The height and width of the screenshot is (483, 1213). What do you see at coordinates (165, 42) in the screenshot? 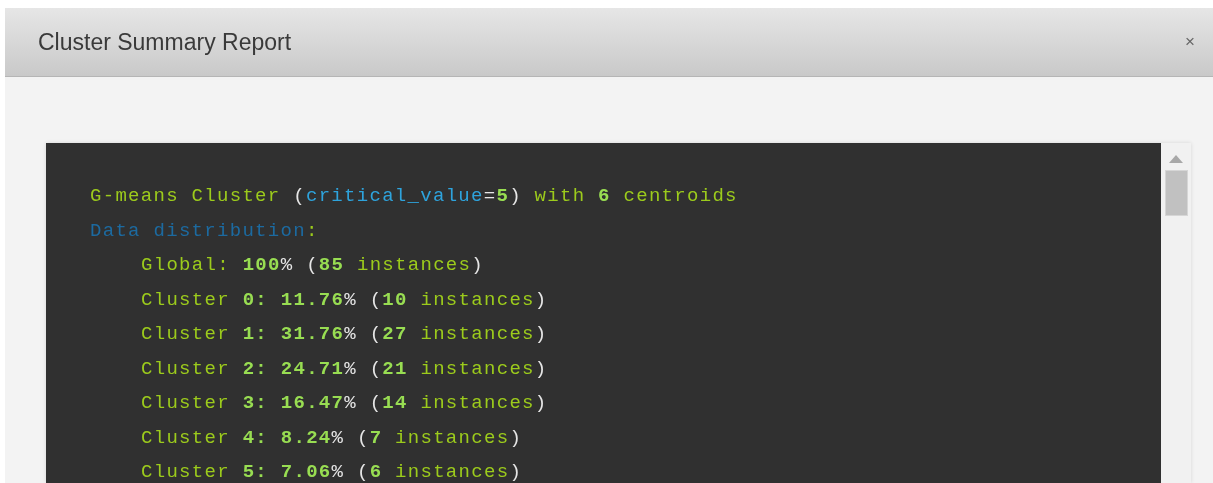
I see `dialog-title: Cluster Summary Report` at bounding box center [165, 42].